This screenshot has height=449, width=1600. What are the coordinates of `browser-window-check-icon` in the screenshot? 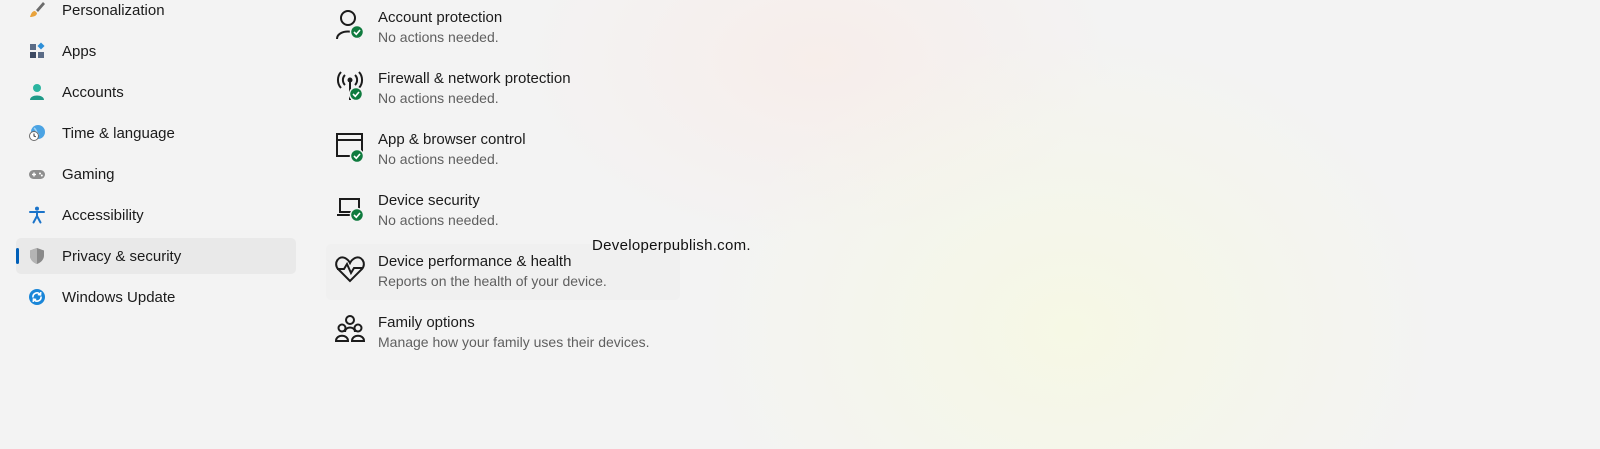 It's located at (350, 148).